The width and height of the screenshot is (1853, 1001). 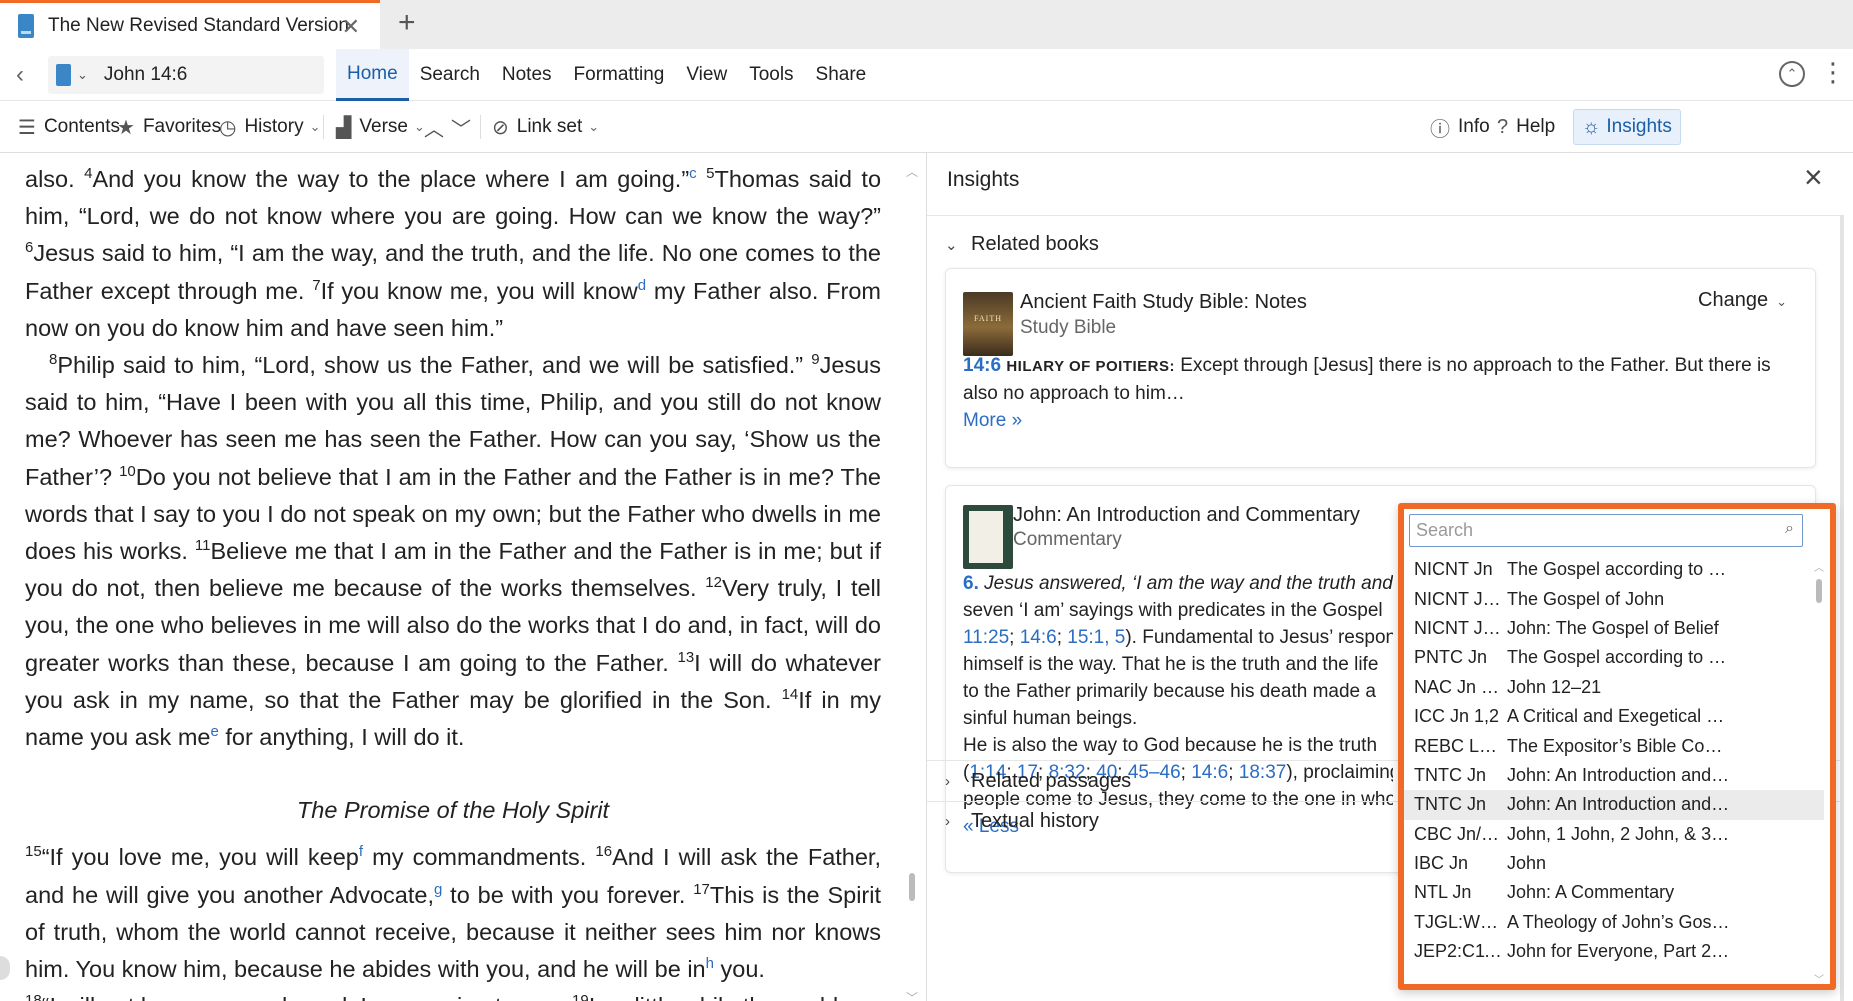 What do you see at coordinates (450, 75) in the screenshot?
I see `menu-search: Search` at bounding box center [450, 75].